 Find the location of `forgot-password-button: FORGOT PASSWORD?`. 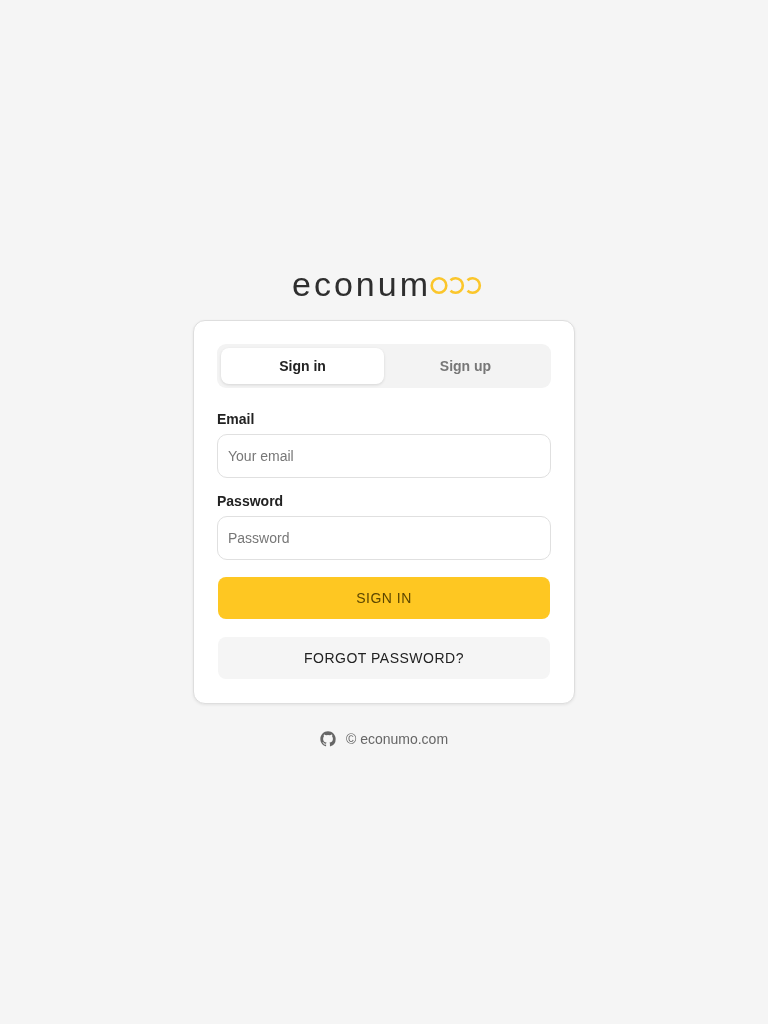

forgot-password-button: FORGOT PASSWORD? is located at coordinates (384, 658).